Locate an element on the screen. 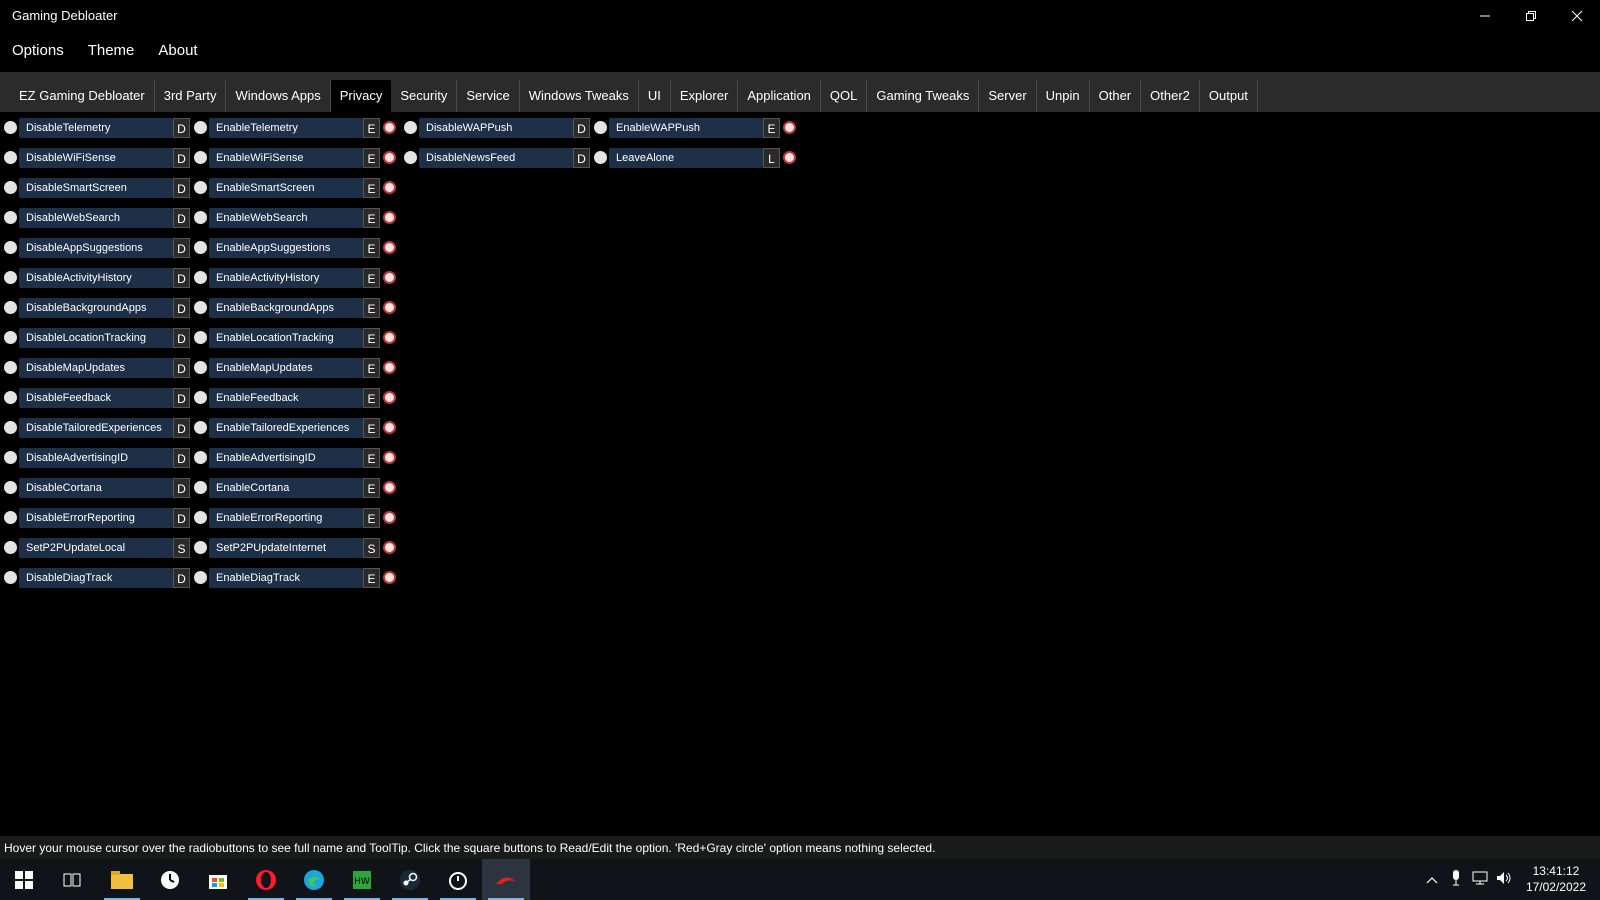 The width and height of the screenshot is (1600, 900). menu-theme: Theme is located at coordinates (111, 52).